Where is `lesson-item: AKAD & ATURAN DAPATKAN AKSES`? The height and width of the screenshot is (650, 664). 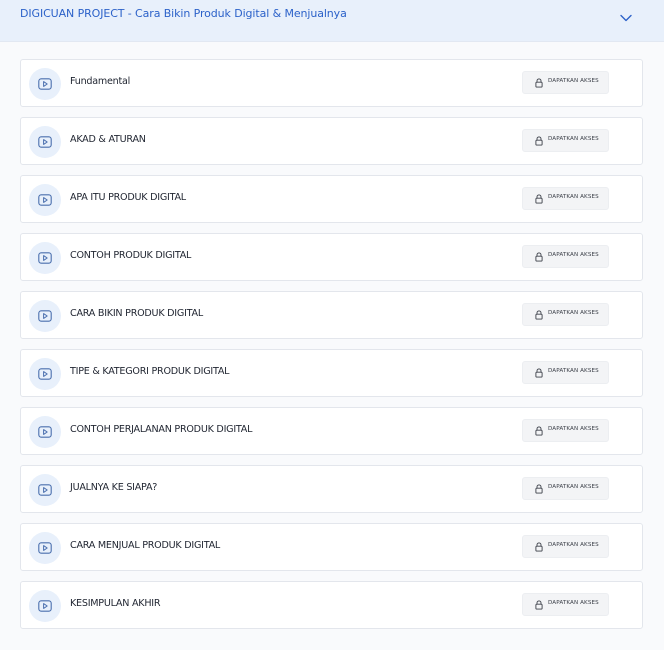 lesson-item: AKAD & ATURAN DAPATKAN AKSES is located at coordinates (331, 141).